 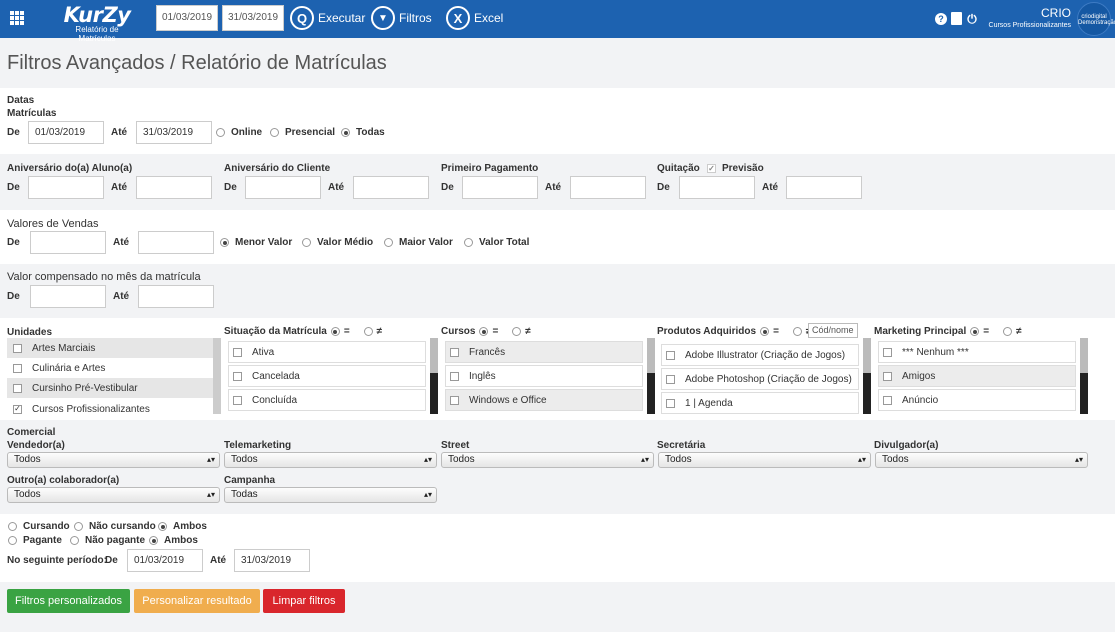 I want to click on list-item: Amigos, so click(x=977, y=376).